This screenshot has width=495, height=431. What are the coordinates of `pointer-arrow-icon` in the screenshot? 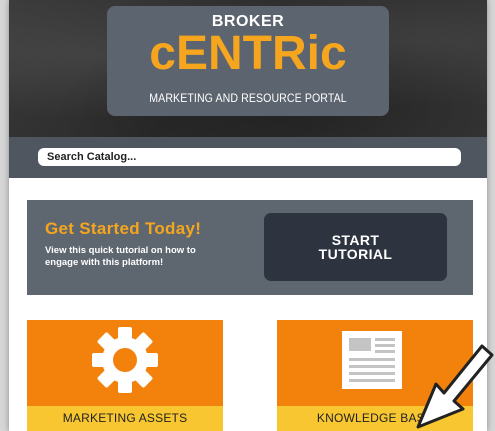 It's located at (455, 386).